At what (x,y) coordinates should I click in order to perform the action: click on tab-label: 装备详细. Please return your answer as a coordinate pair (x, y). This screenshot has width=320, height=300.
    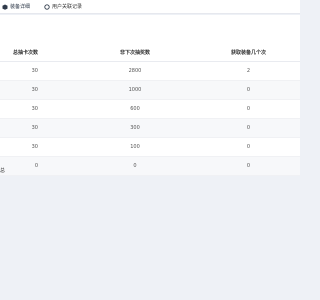
    Looking at the image, I should click on (20, 7).